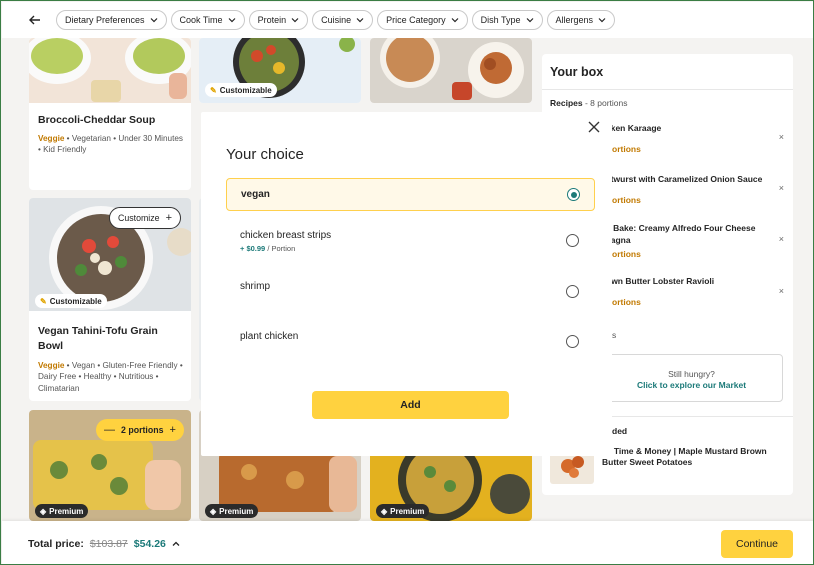 The height and width of the screenshot is (565, 814). What do you see at coordinates (109, 430) in the screenshot?
I see `minus-icon: —` at bounding box center [109, 430].